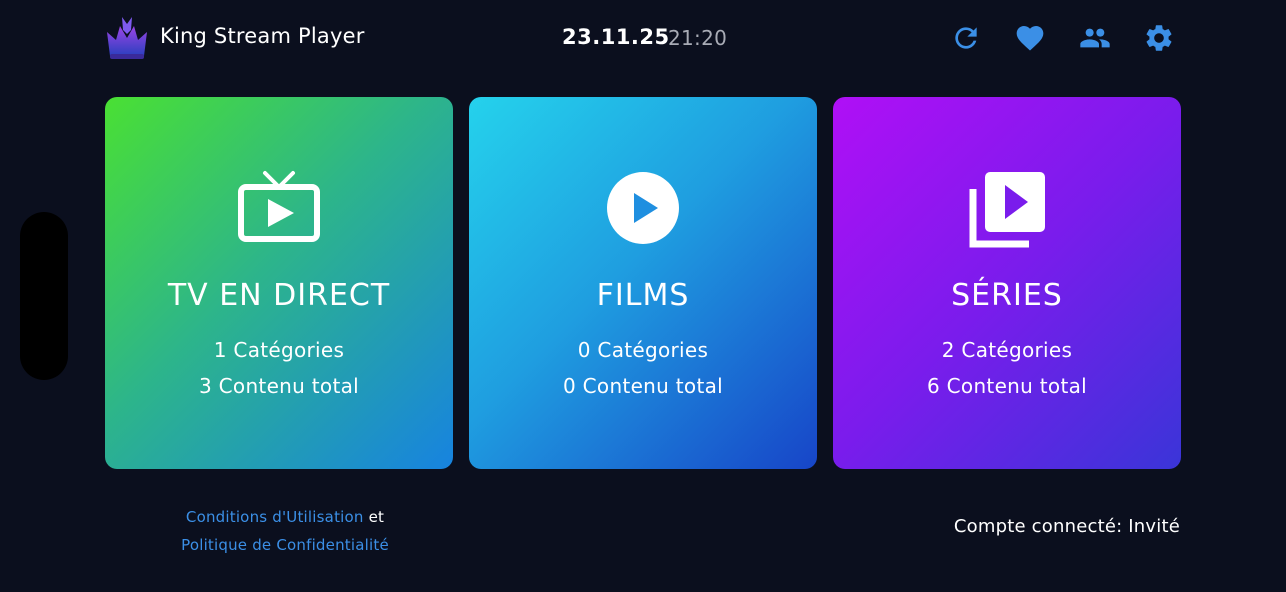 This screenshot has height=592, width=1286. What do you see at coordinates (1095, 38) in the screenshot?
I see `users-icon` at bounding box center [1095, 38].